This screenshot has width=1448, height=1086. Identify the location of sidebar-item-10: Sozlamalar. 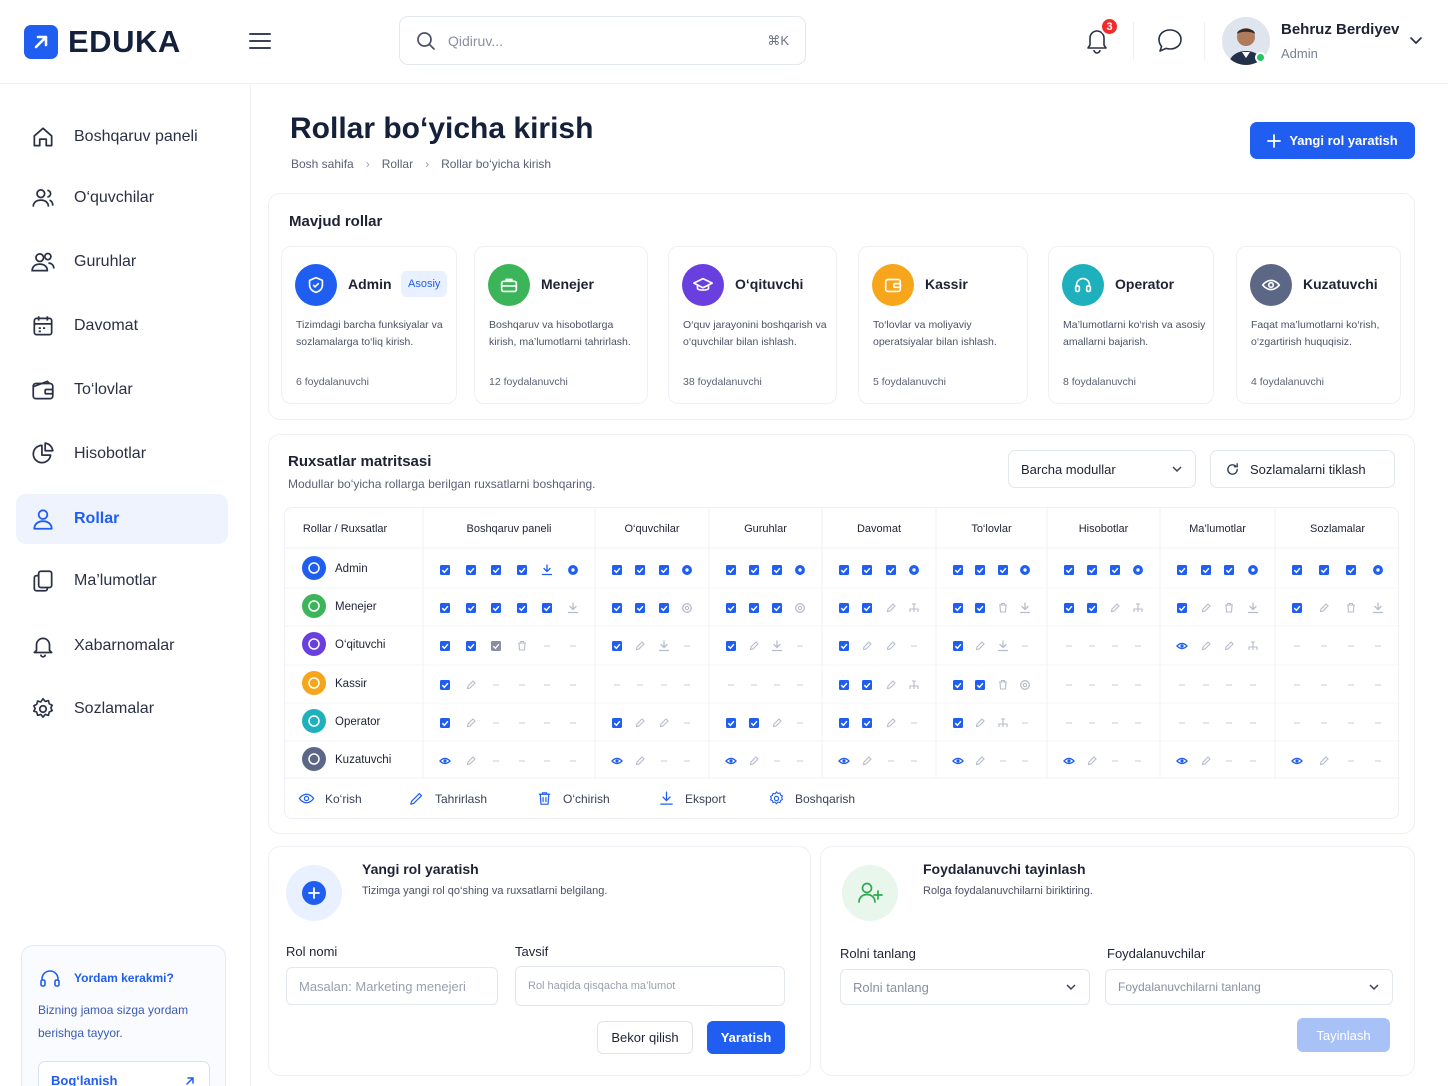
(122, 709).